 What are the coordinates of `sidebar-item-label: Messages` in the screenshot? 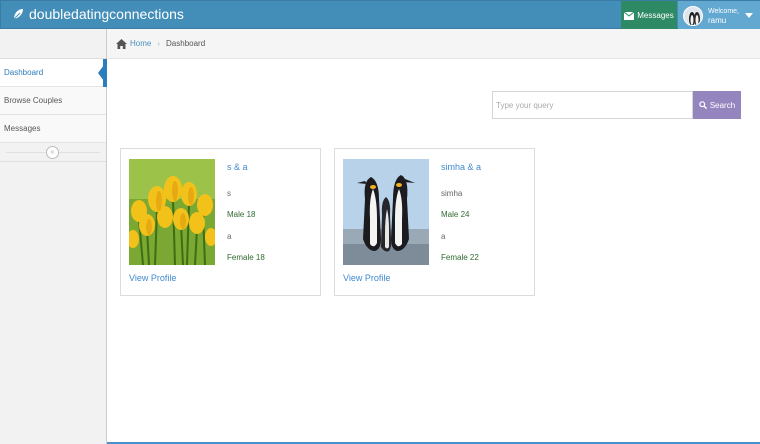 It's located at (22, 128).